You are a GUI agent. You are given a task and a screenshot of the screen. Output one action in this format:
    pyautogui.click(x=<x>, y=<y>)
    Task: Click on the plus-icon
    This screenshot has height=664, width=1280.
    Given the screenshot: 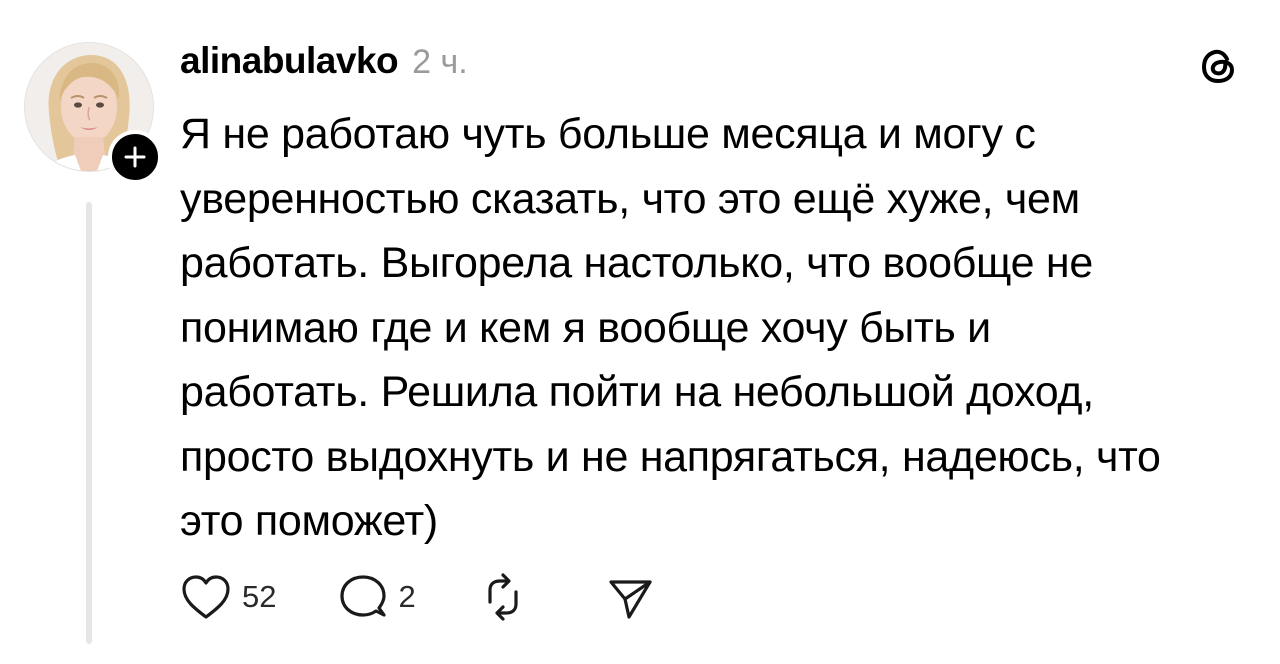 What is the action you would take?
    pyautogui.click(x=135, y=157)
    